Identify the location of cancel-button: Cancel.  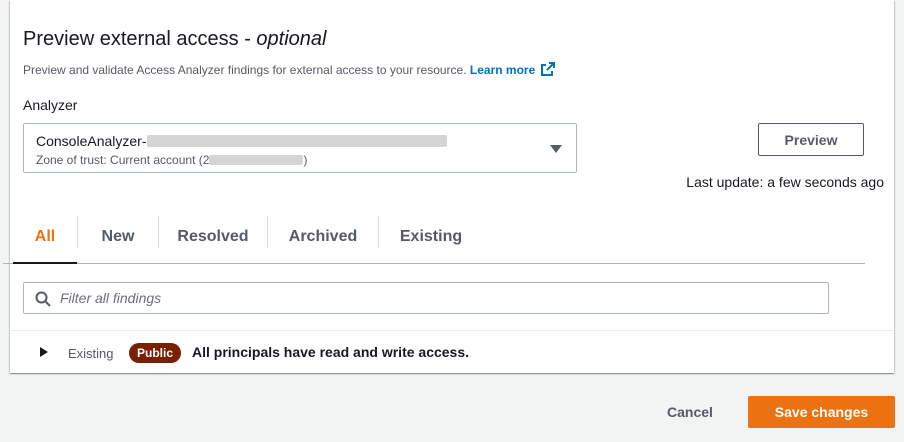
(690, 412).